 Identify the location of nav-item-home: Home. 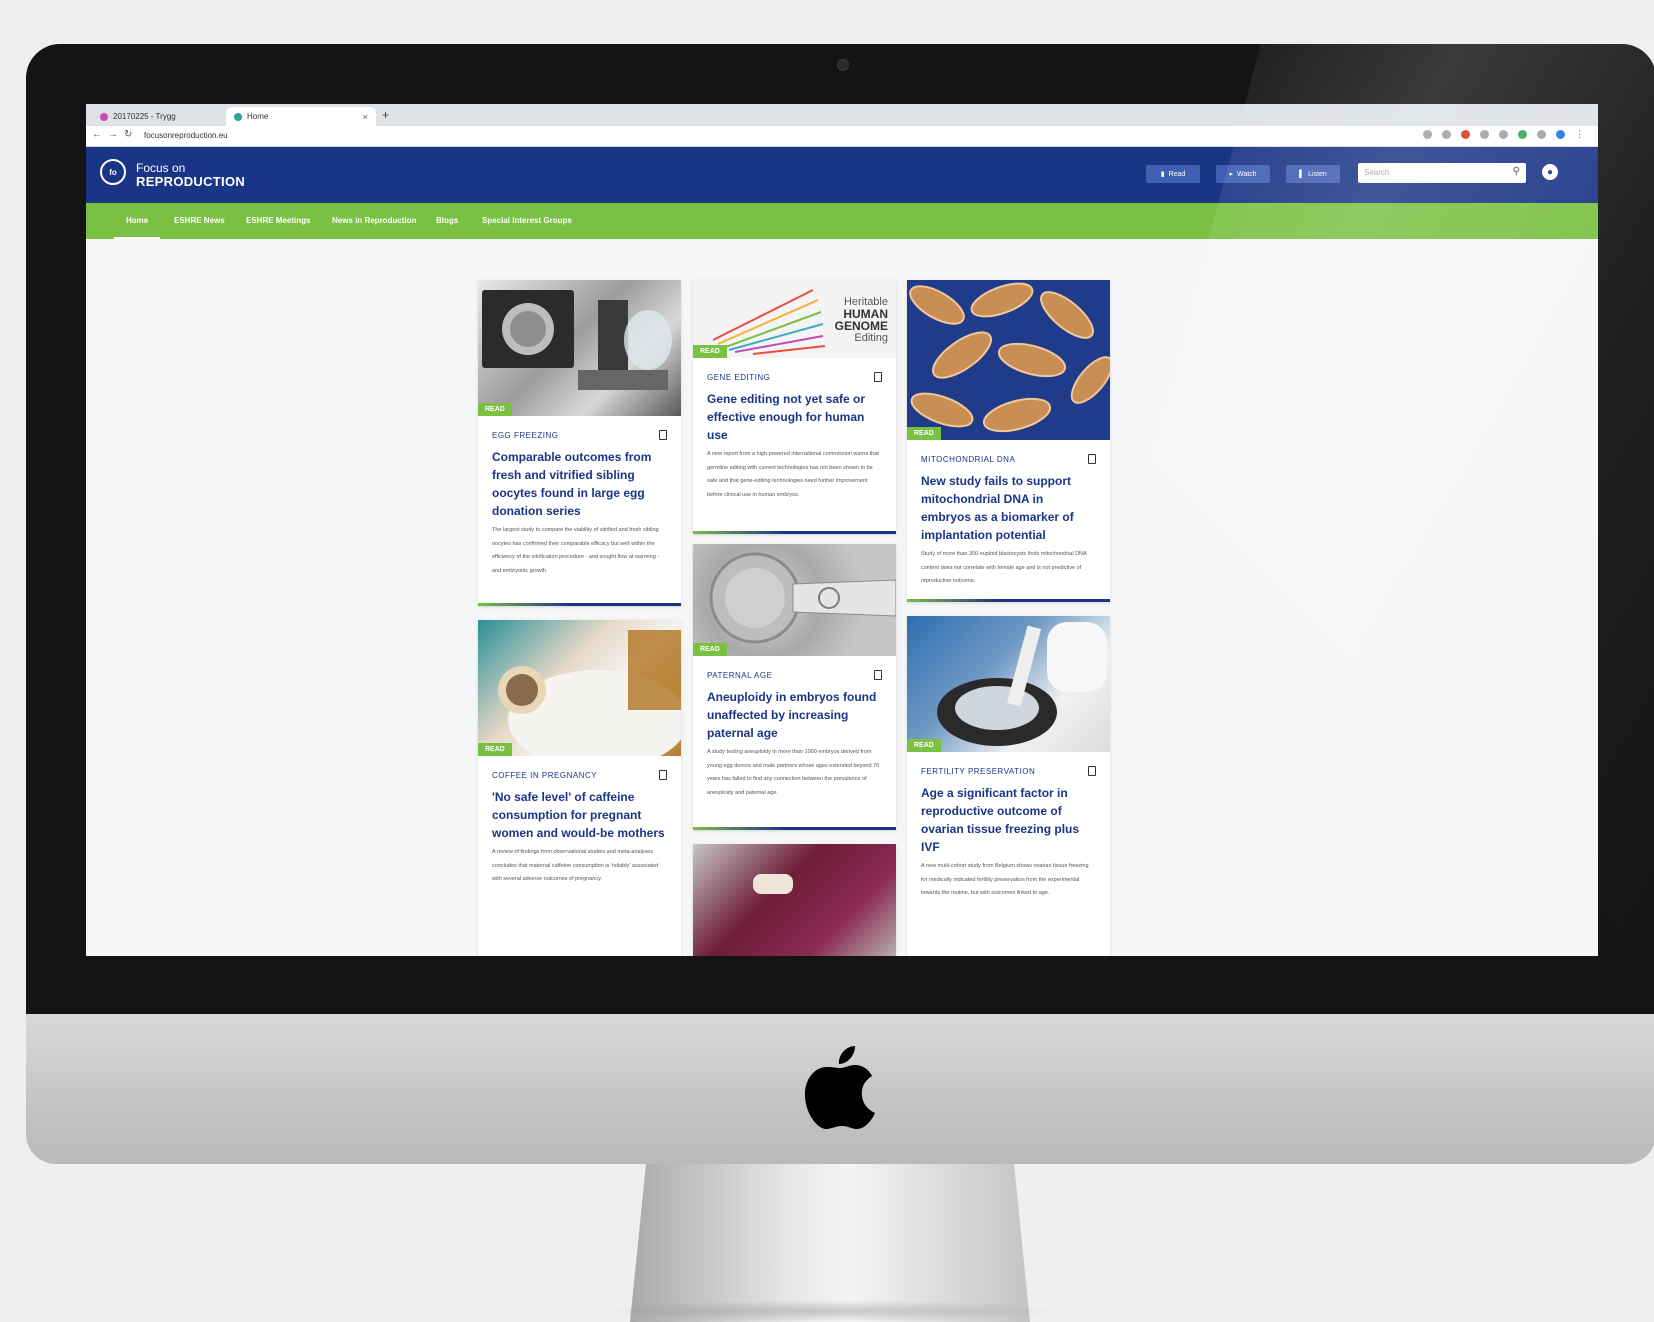
(137, 221).